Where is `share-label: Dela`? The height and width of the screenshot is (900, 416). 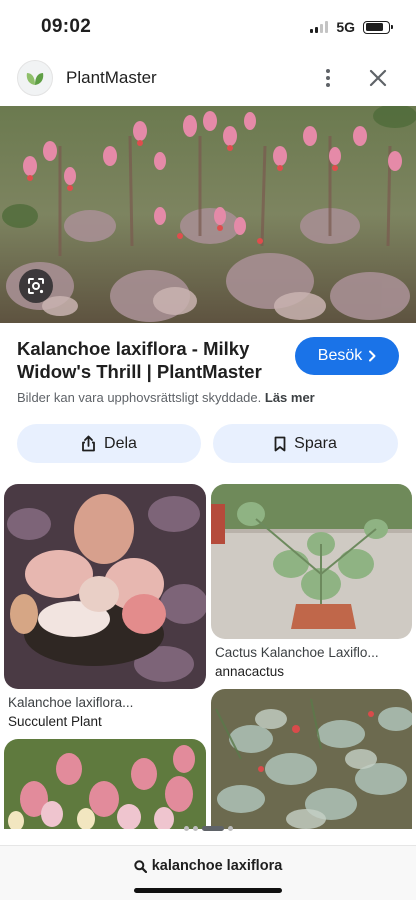
share-label: Dela is located at coordinates (120, 443).